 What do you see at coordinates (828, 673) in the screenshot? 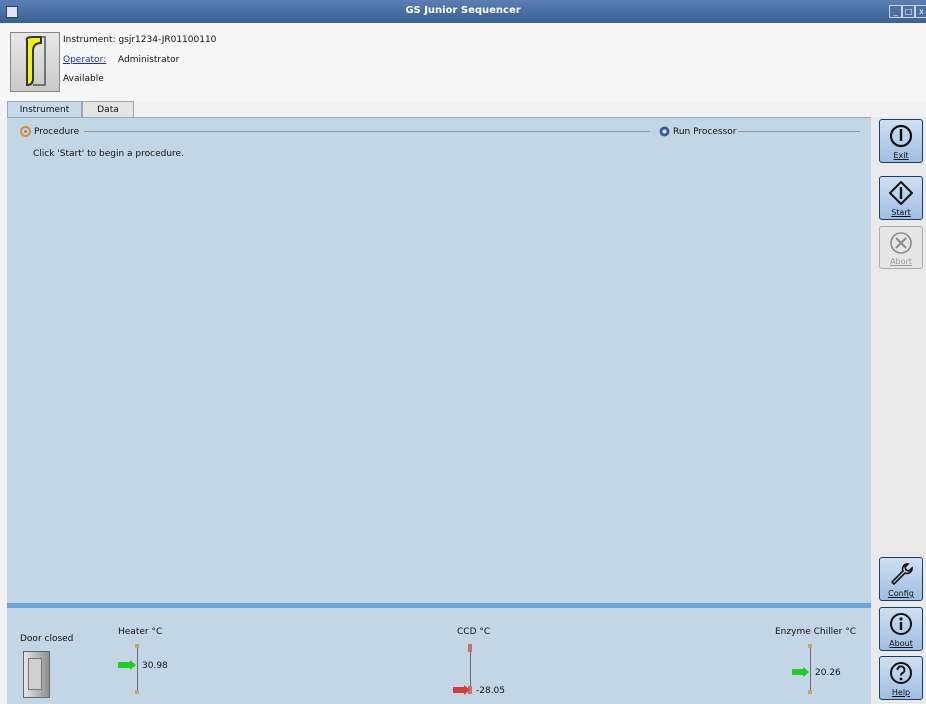
I see `chiller-value: 20.26` at bounding box center [828, 673].